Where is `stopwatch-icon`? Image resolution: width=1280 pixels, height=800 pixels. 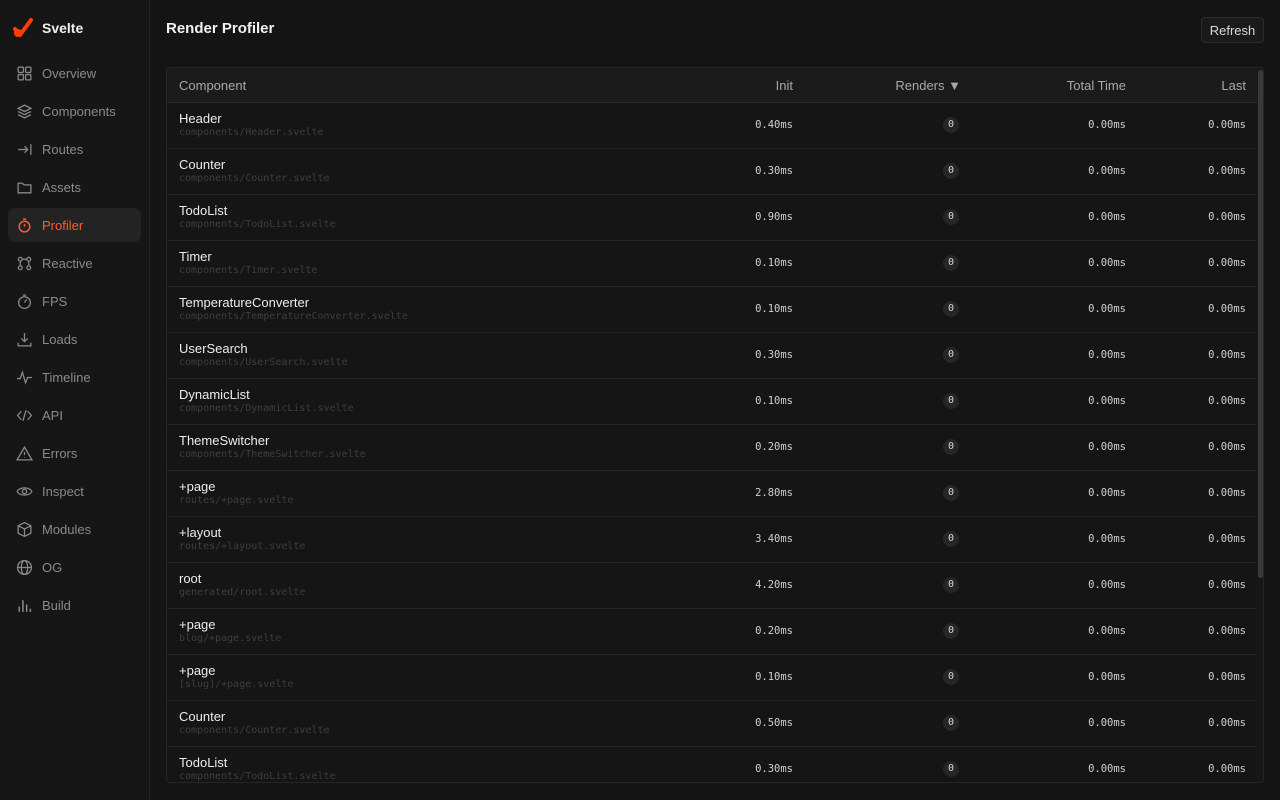
stopwatch-icon is located at coordinates (24, 225).